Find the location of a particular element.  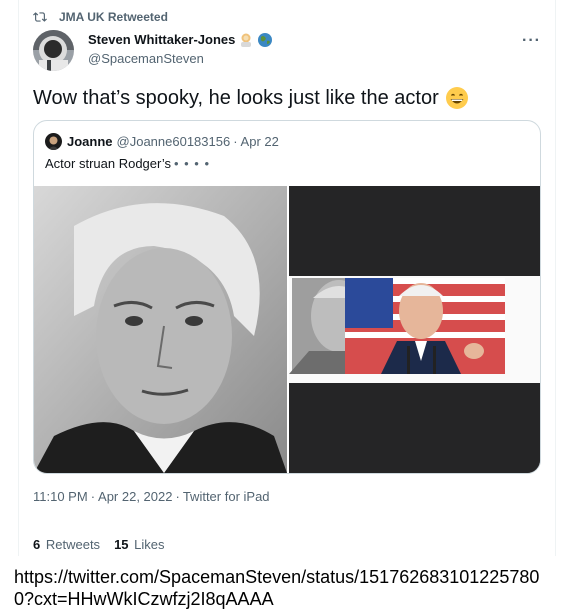

more-icon: ··· is located at coordinates (531, 41).